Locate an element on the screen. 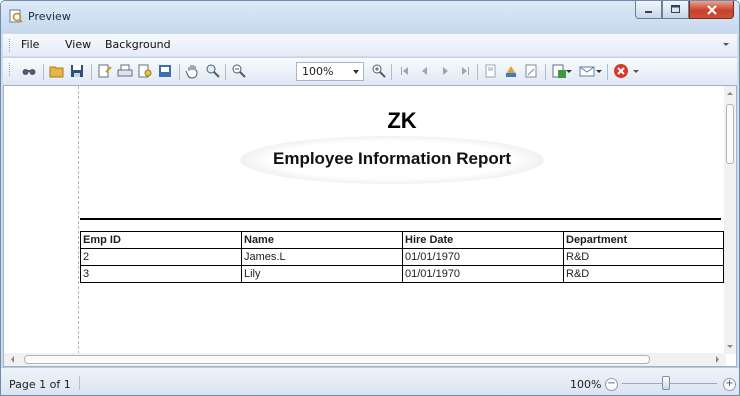 The image size is (740, 396). export-dropdown is located at coordinates (569, 71).